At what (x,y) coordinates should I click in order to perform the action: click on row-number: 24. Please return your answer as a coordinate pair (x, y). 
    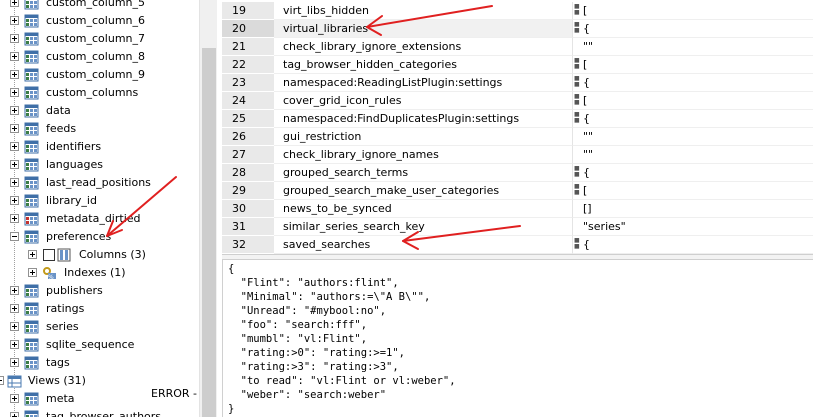
    Looking at the image, I should click on (248, 101).